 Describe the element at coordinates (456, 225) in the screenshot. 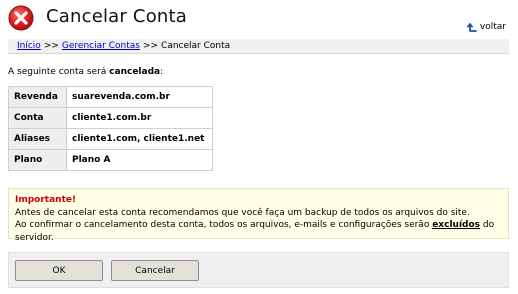

I see `warning-emphasis: excluídos` at that location.